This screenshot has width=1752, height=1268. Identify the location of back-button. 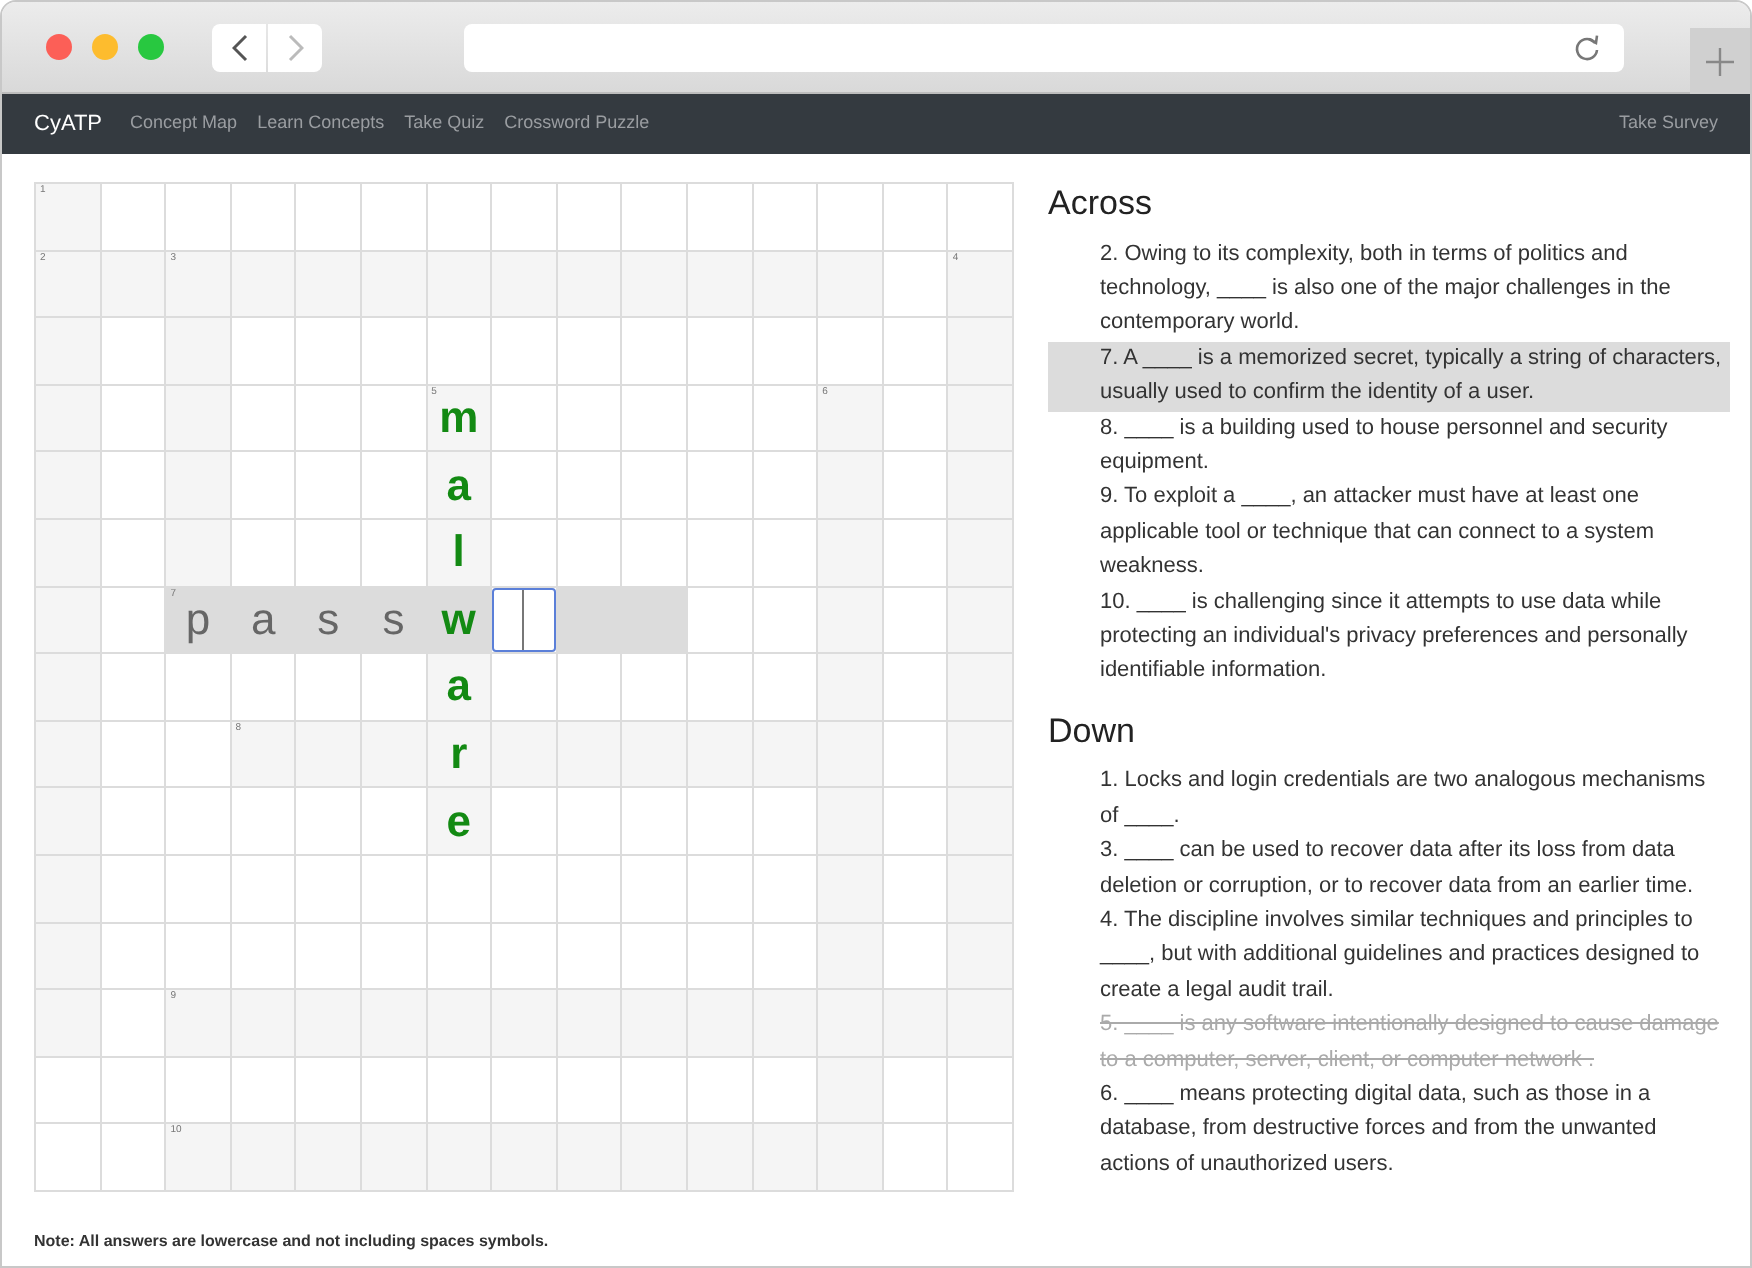
(239, 47).